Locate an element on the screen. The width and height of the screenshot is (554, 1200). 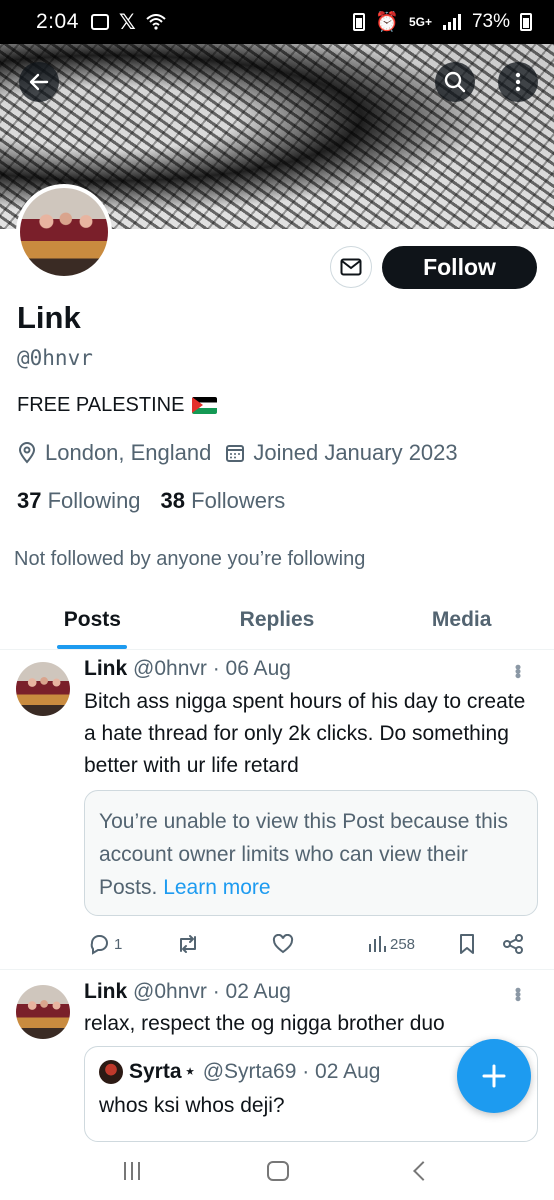
reply-icon is located at coordinates (99, 945).